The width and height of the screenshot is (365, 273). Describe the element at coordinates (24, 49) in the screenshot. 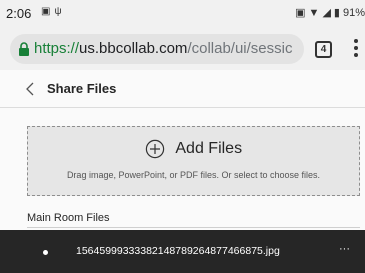

I see `lock-icon` at that location.